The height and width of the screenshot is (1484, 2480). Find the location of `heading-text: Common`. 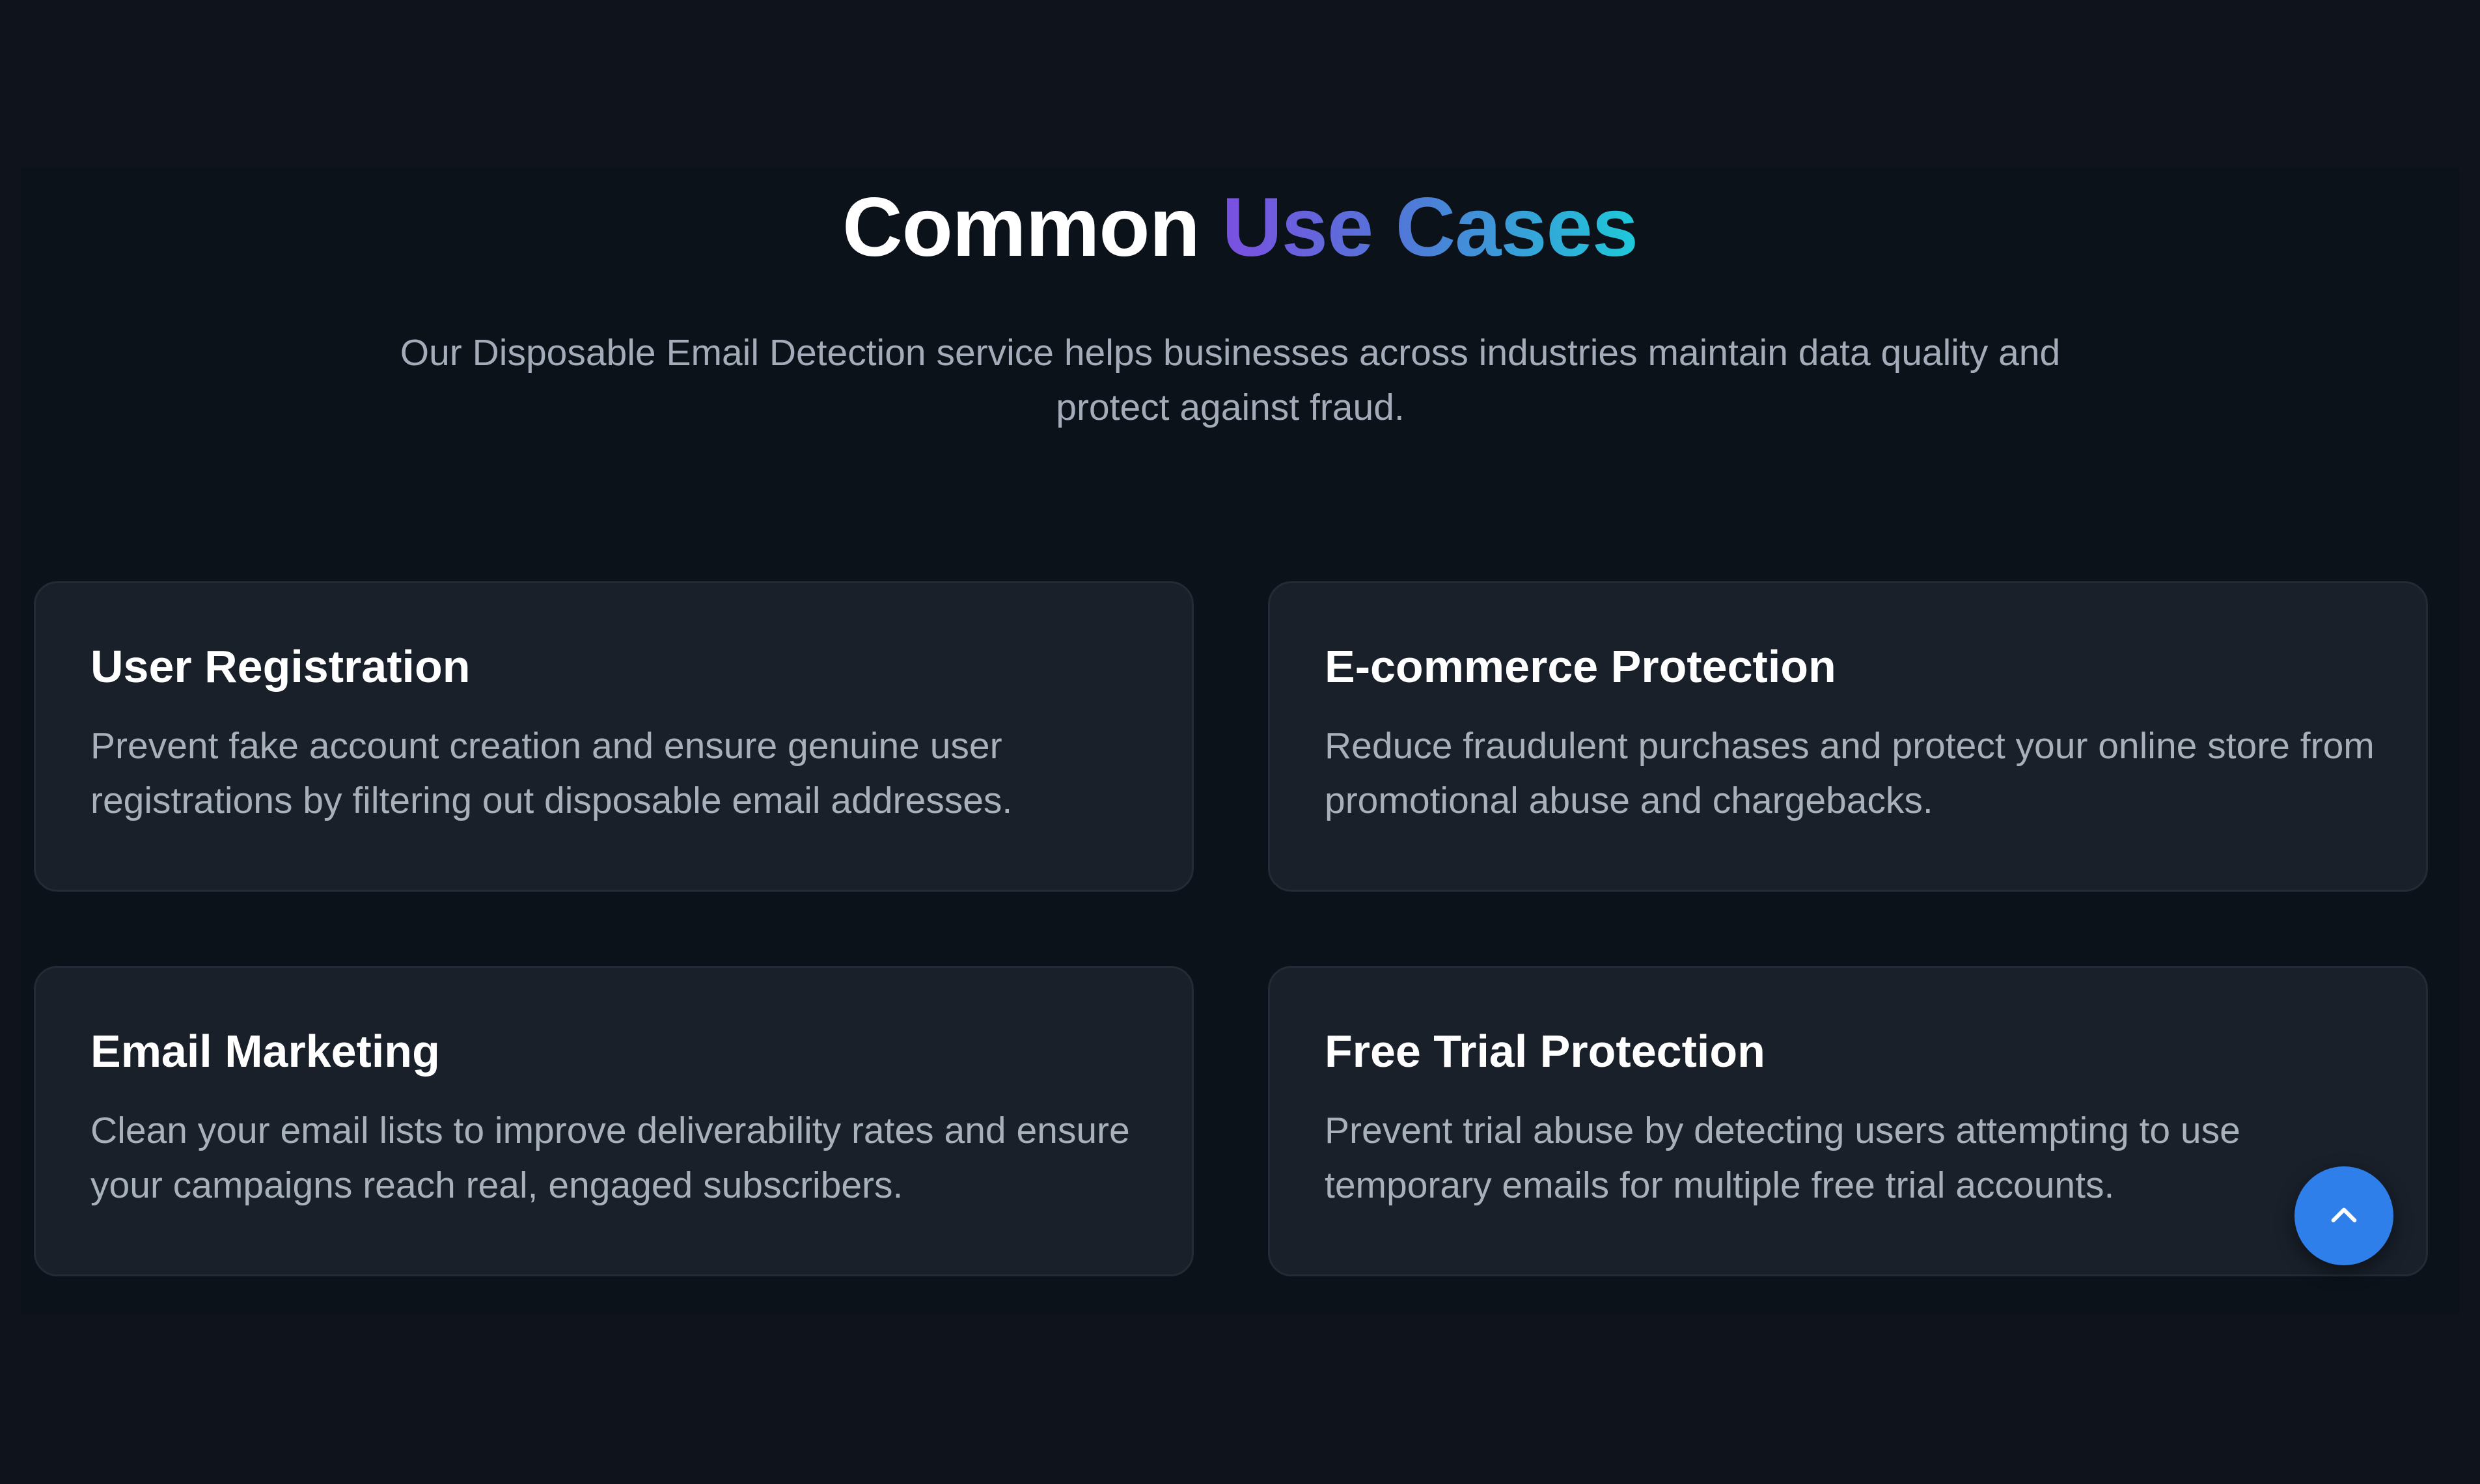

heading-text: Common is located at coordinates (1032, 227).